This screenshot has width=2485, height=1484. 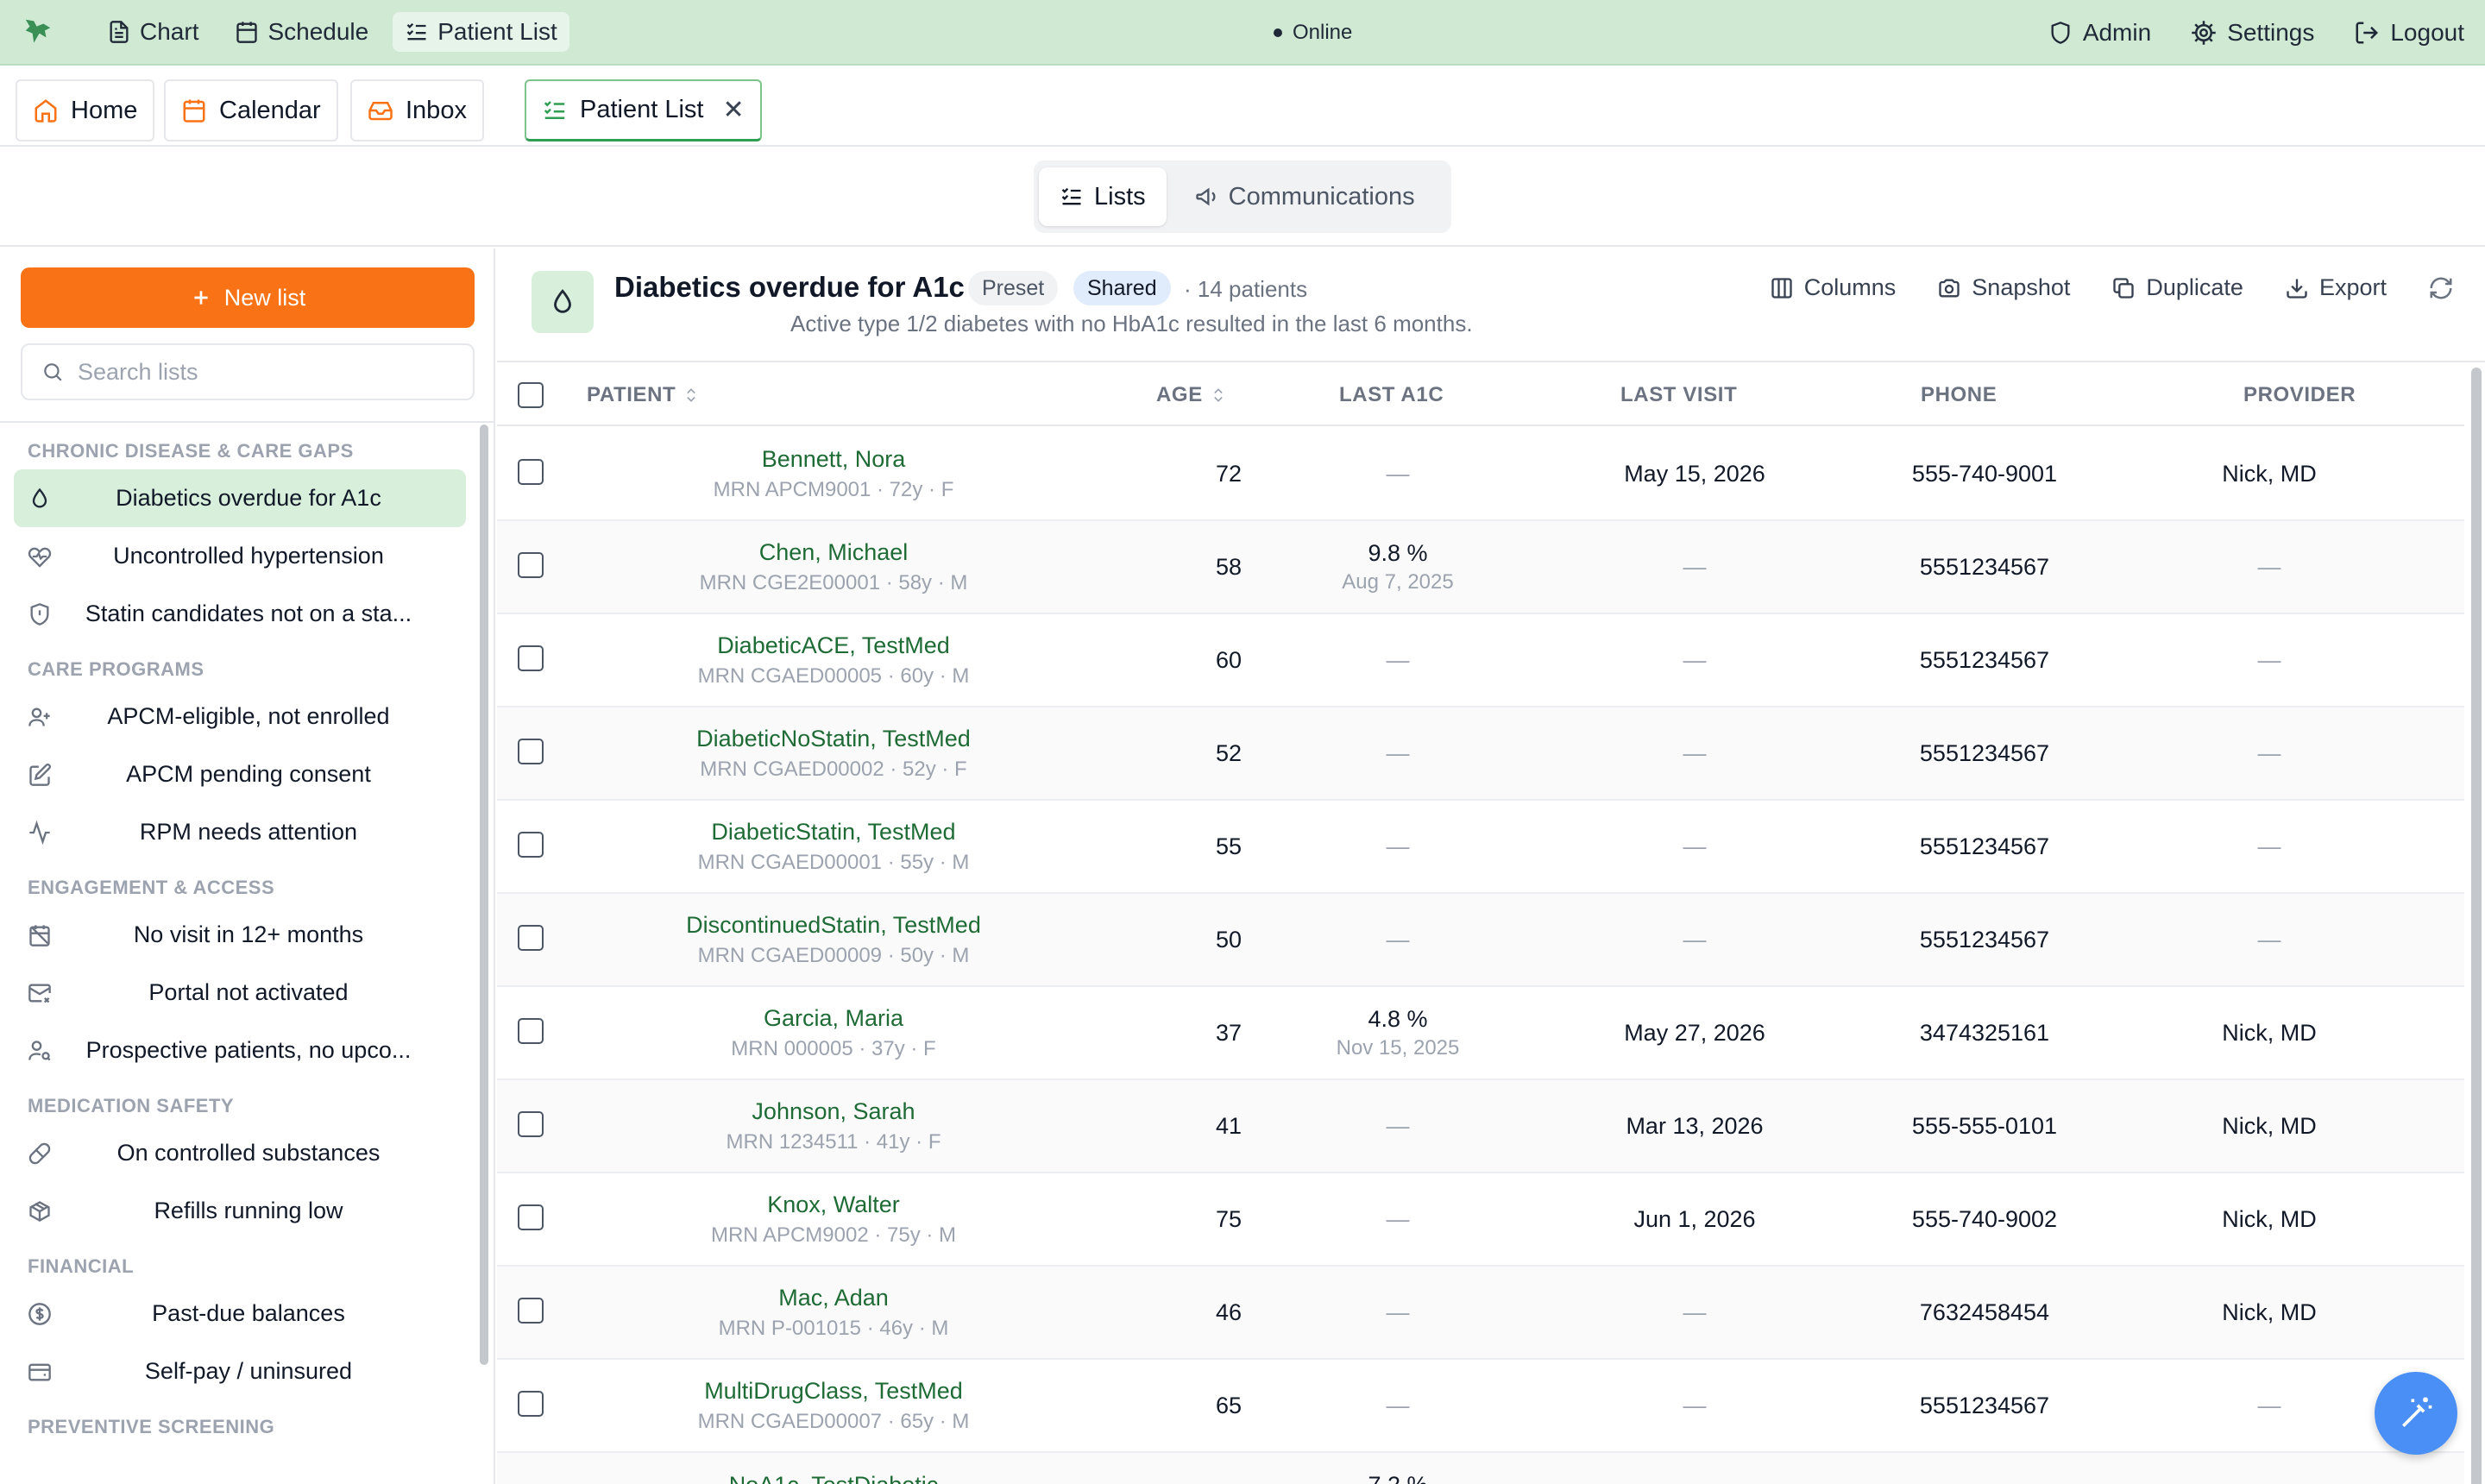 I want to click on list-title: Diabetics overdue for A1c, so click(x=789, y=287).